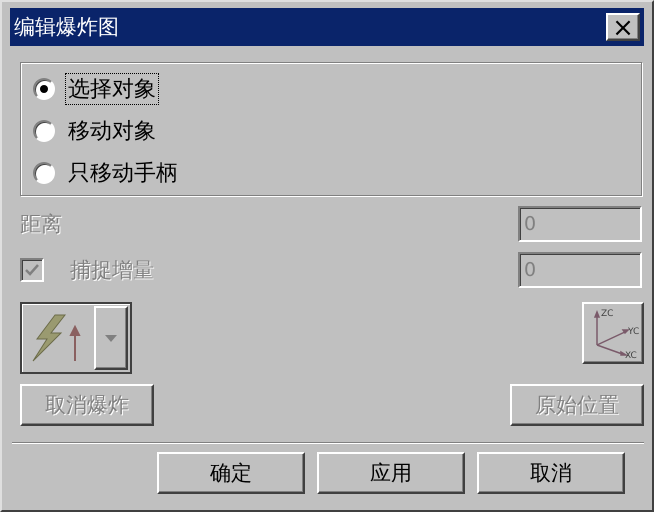 The image size is (654, 512). What do you see at coordinates (66, 27) in the screenshot?
I see `window-title: 编辑爆炸图` at bounding box center [66, 27].